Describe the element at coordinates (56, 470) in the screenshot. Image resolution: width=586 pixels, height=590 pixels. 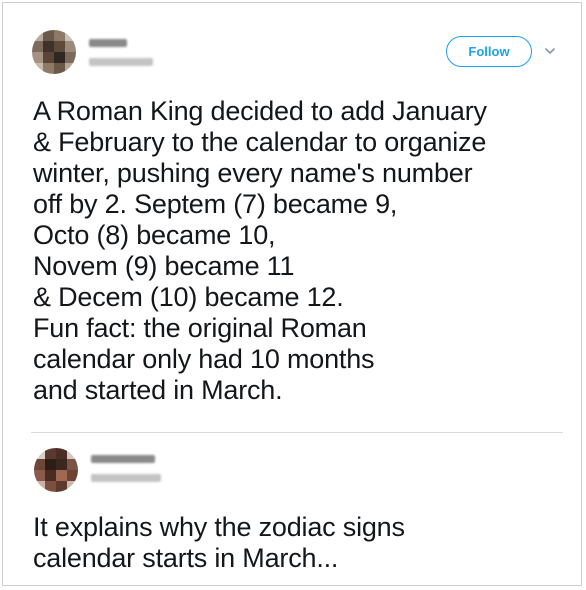
I see `reply-avatar` at that location.